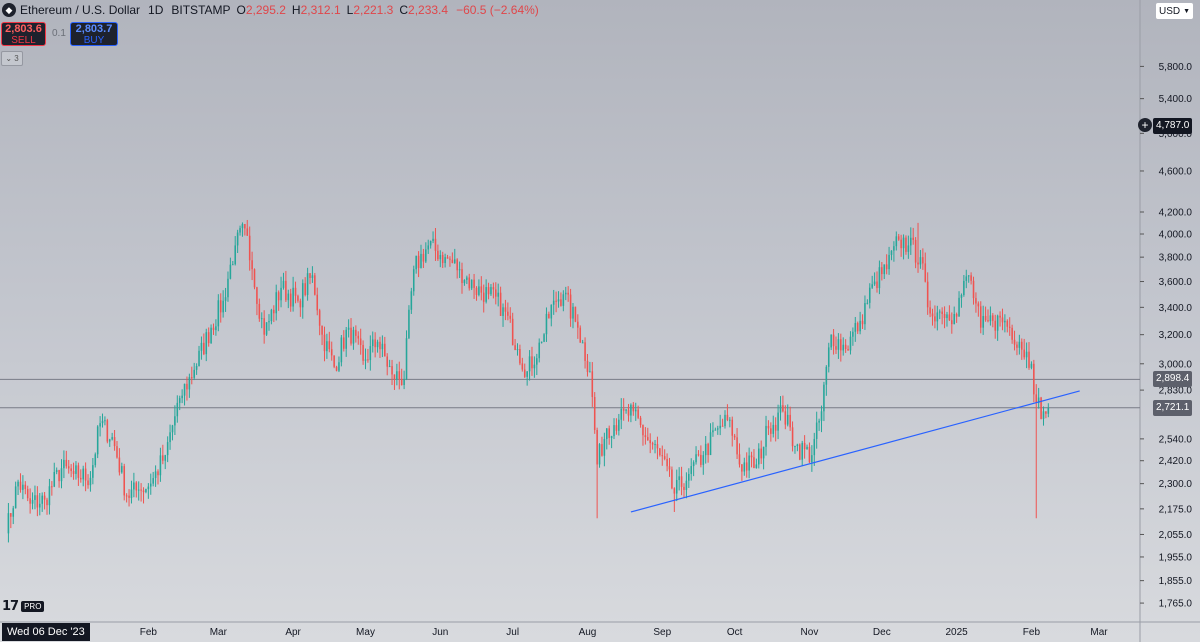 The height and width of the screenshot is (642, 1200). I want to click on price-tick-label: 4,600.0, so click(1176, 171).